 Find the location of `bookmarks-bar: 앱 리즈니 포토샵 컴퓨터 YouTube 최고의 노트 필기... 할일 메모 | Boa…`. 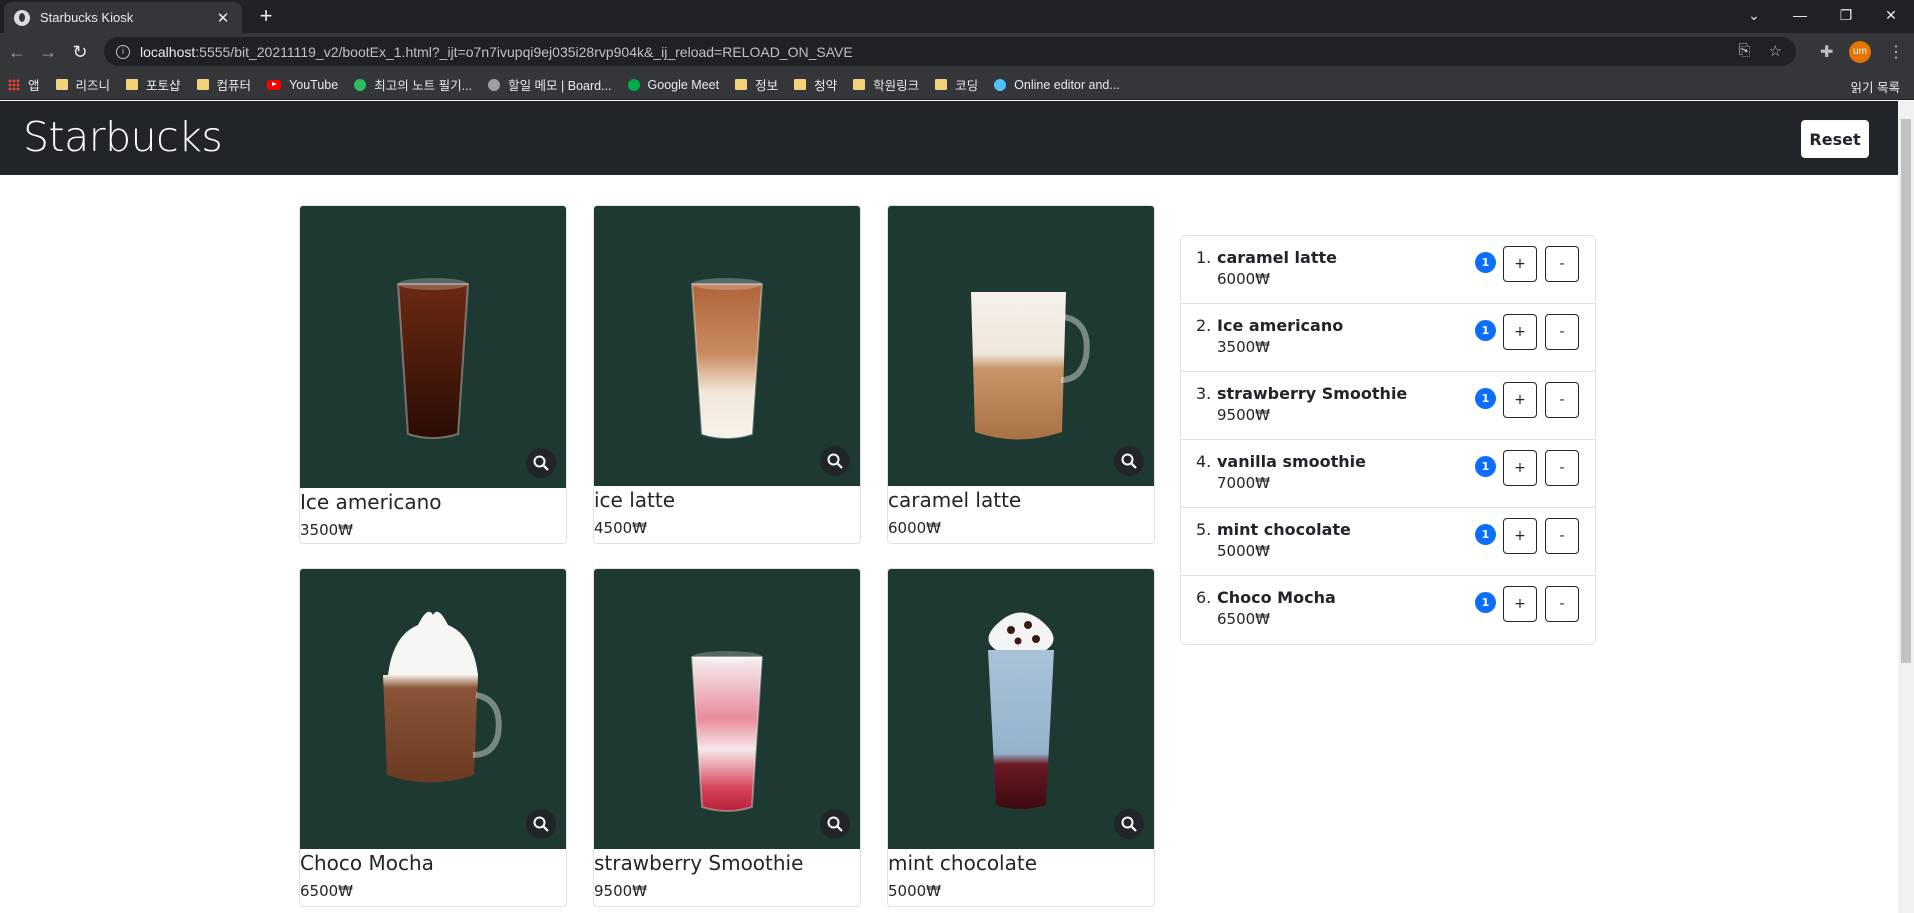

bookmarks-bar: 앱 리즈니 포토샵 컴퓨터 YouTube 최고의 노트 필기... 할일 메모 | Boa… is located at coordinates (957, 85).